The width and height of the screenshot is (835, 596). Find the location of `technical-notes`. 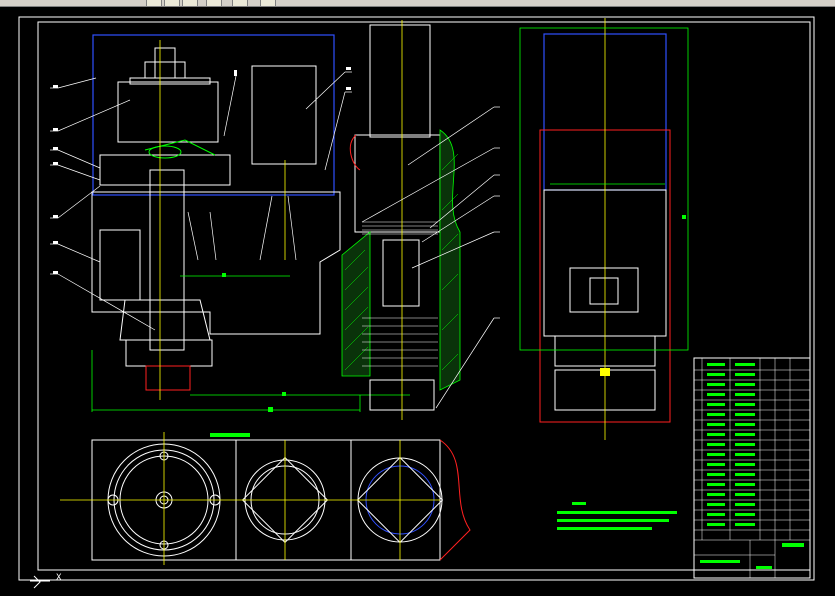

technical-notes is located at coordinates (617, 516).